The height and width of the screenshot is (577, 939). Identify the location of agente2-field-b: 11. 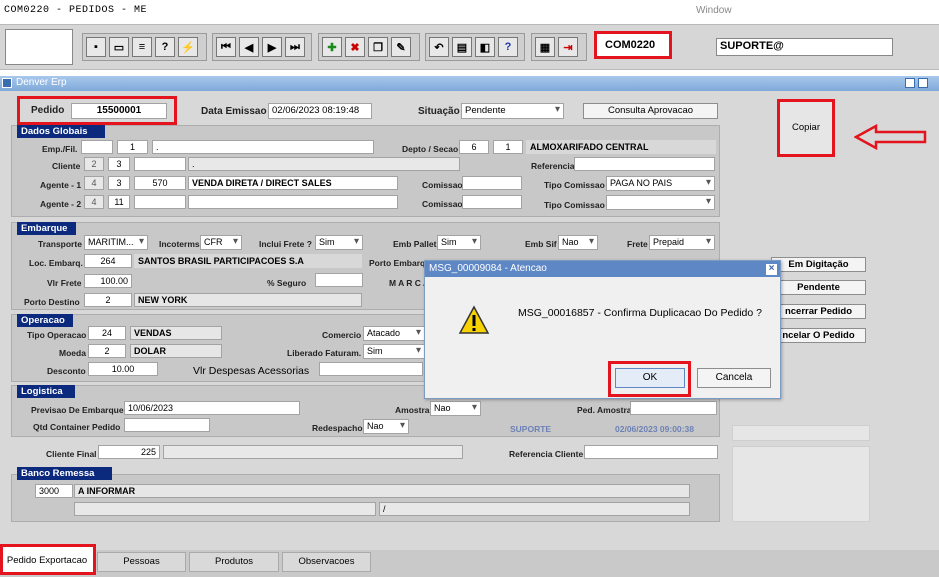
(119, 202).